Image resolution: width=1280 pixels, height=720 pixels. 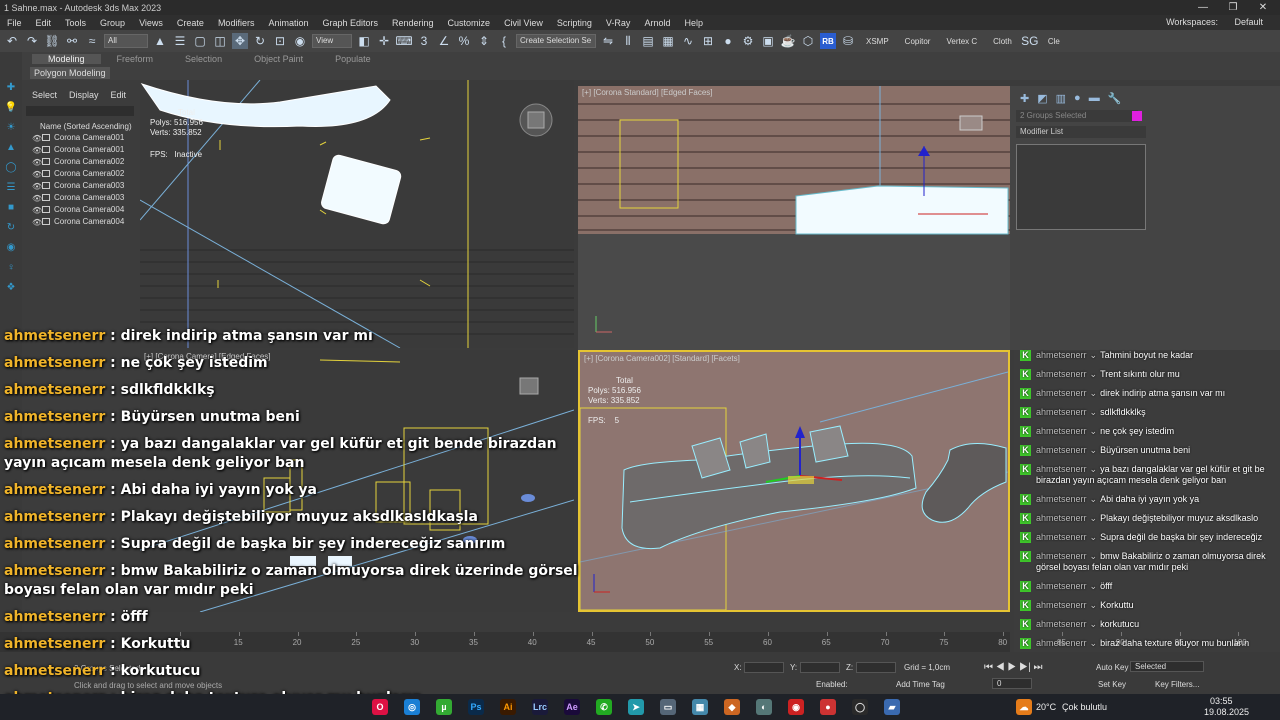 I want to click on set-key-button: Set Key, so click(x=1112, y=684).